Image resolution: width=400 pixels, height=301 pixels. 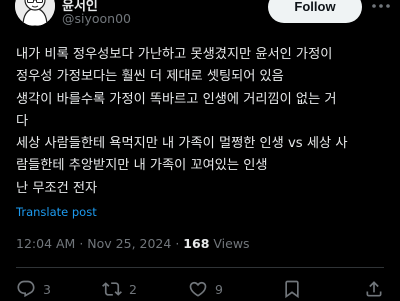 What do you see at coordinates (57, 188) in the screenshot?
I see `tweet-line: 난 무조건 전자` at bounding box center [57, 188].